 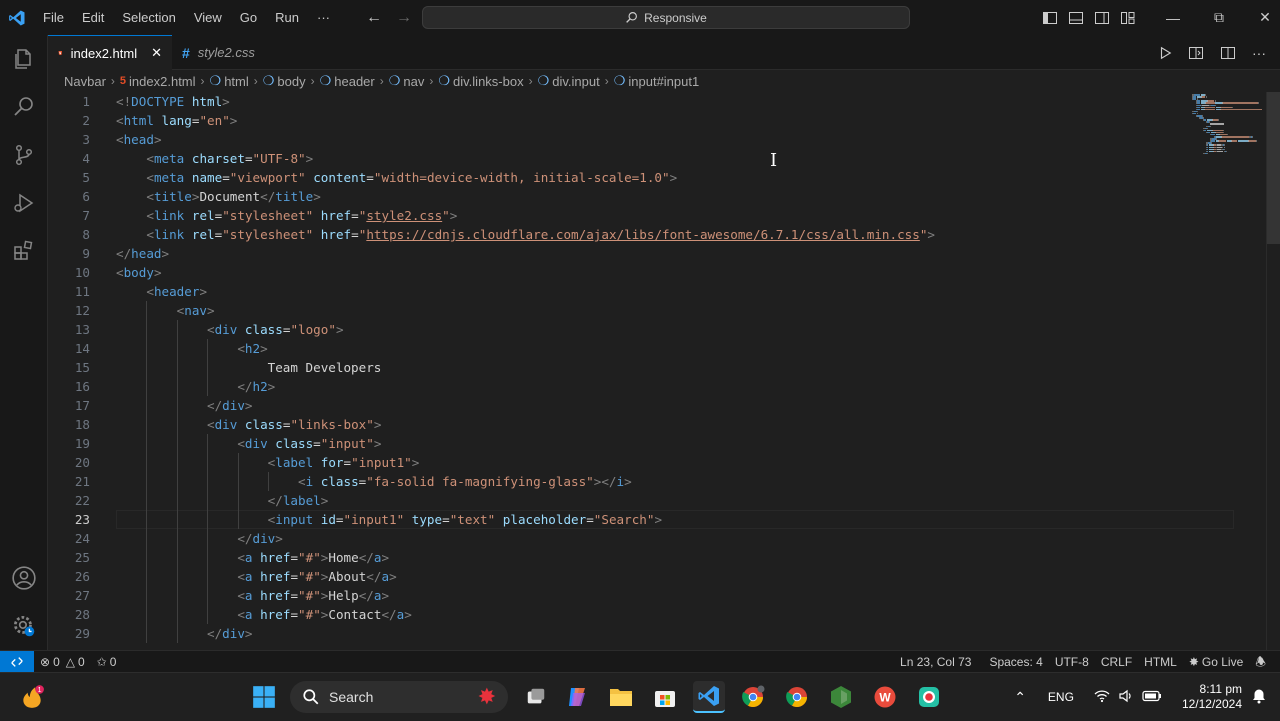 I want to click on toggle-primary-sidebar-icon, so click(x=1050, y=18).